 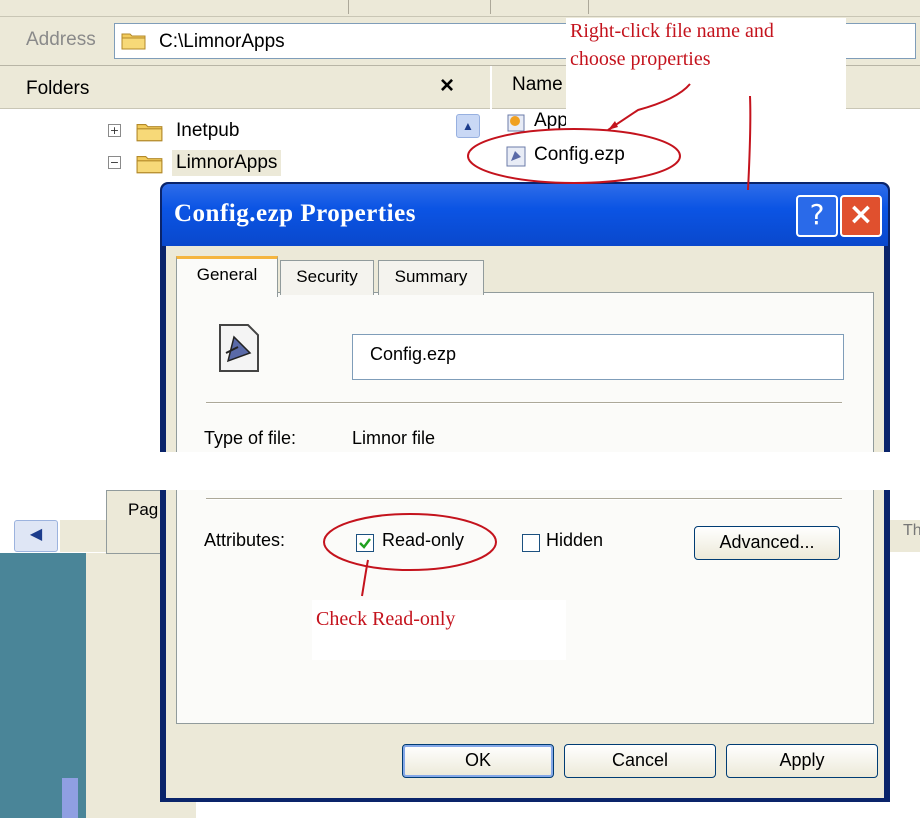 I want to click on readonly-ellipse, so click(x=410, y=542).